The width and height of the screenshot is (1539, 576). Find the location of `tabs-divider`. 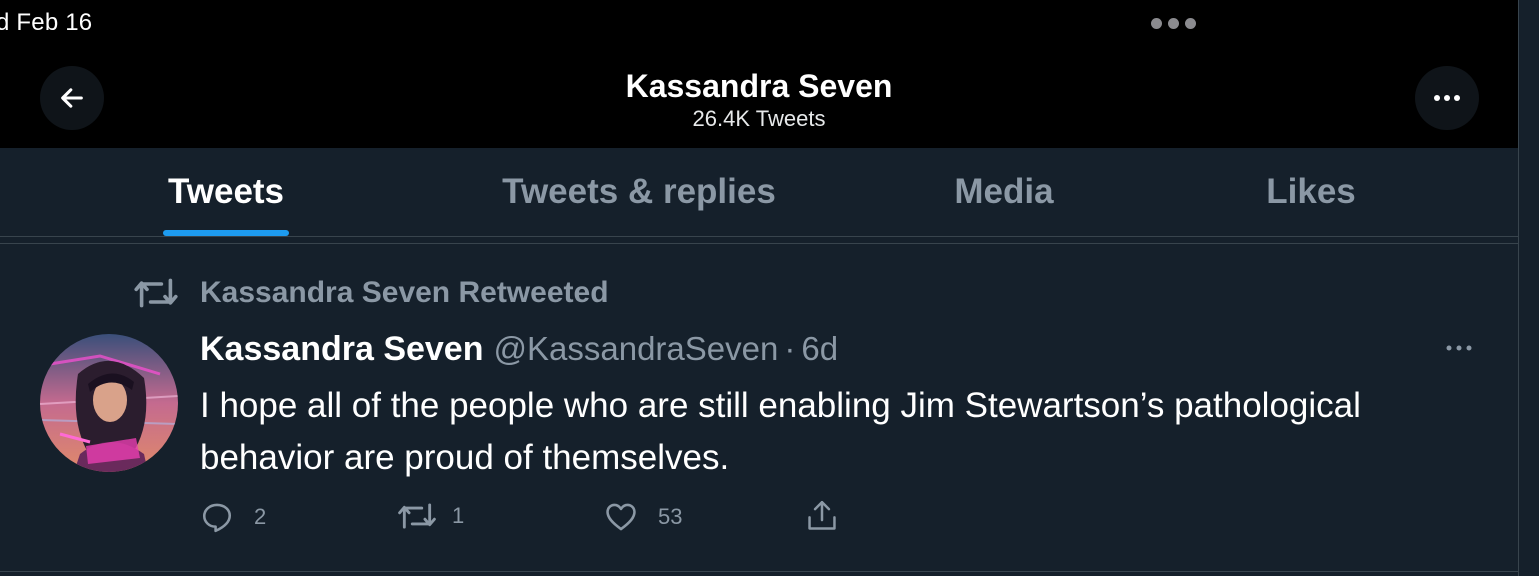

tabs-divider is located at coordinates (759, 236).